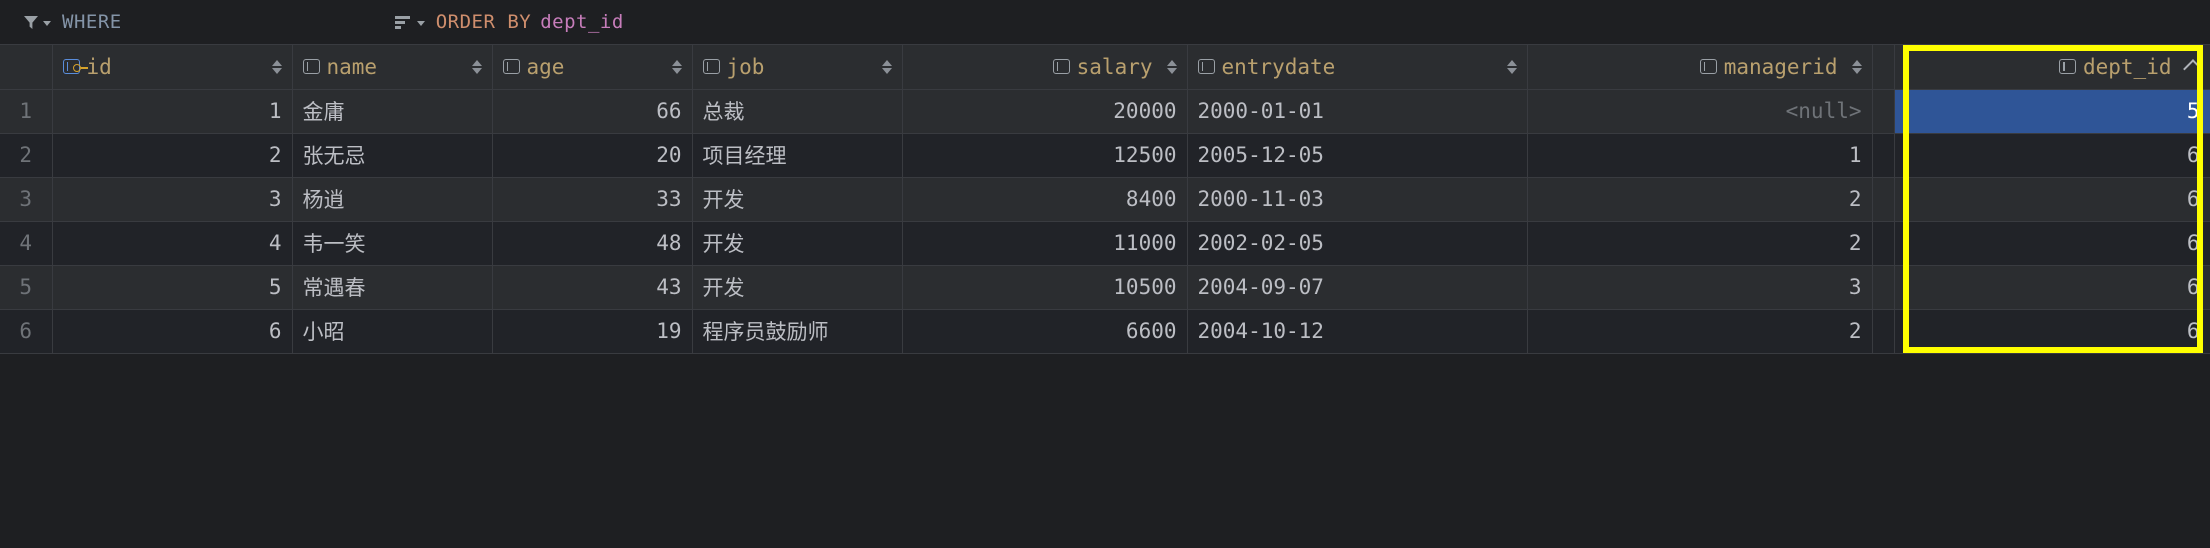  What do you see at coordinates (592, 111) in the screenshot?
I see `cell-age: 66` at bounding box center [592, 111].